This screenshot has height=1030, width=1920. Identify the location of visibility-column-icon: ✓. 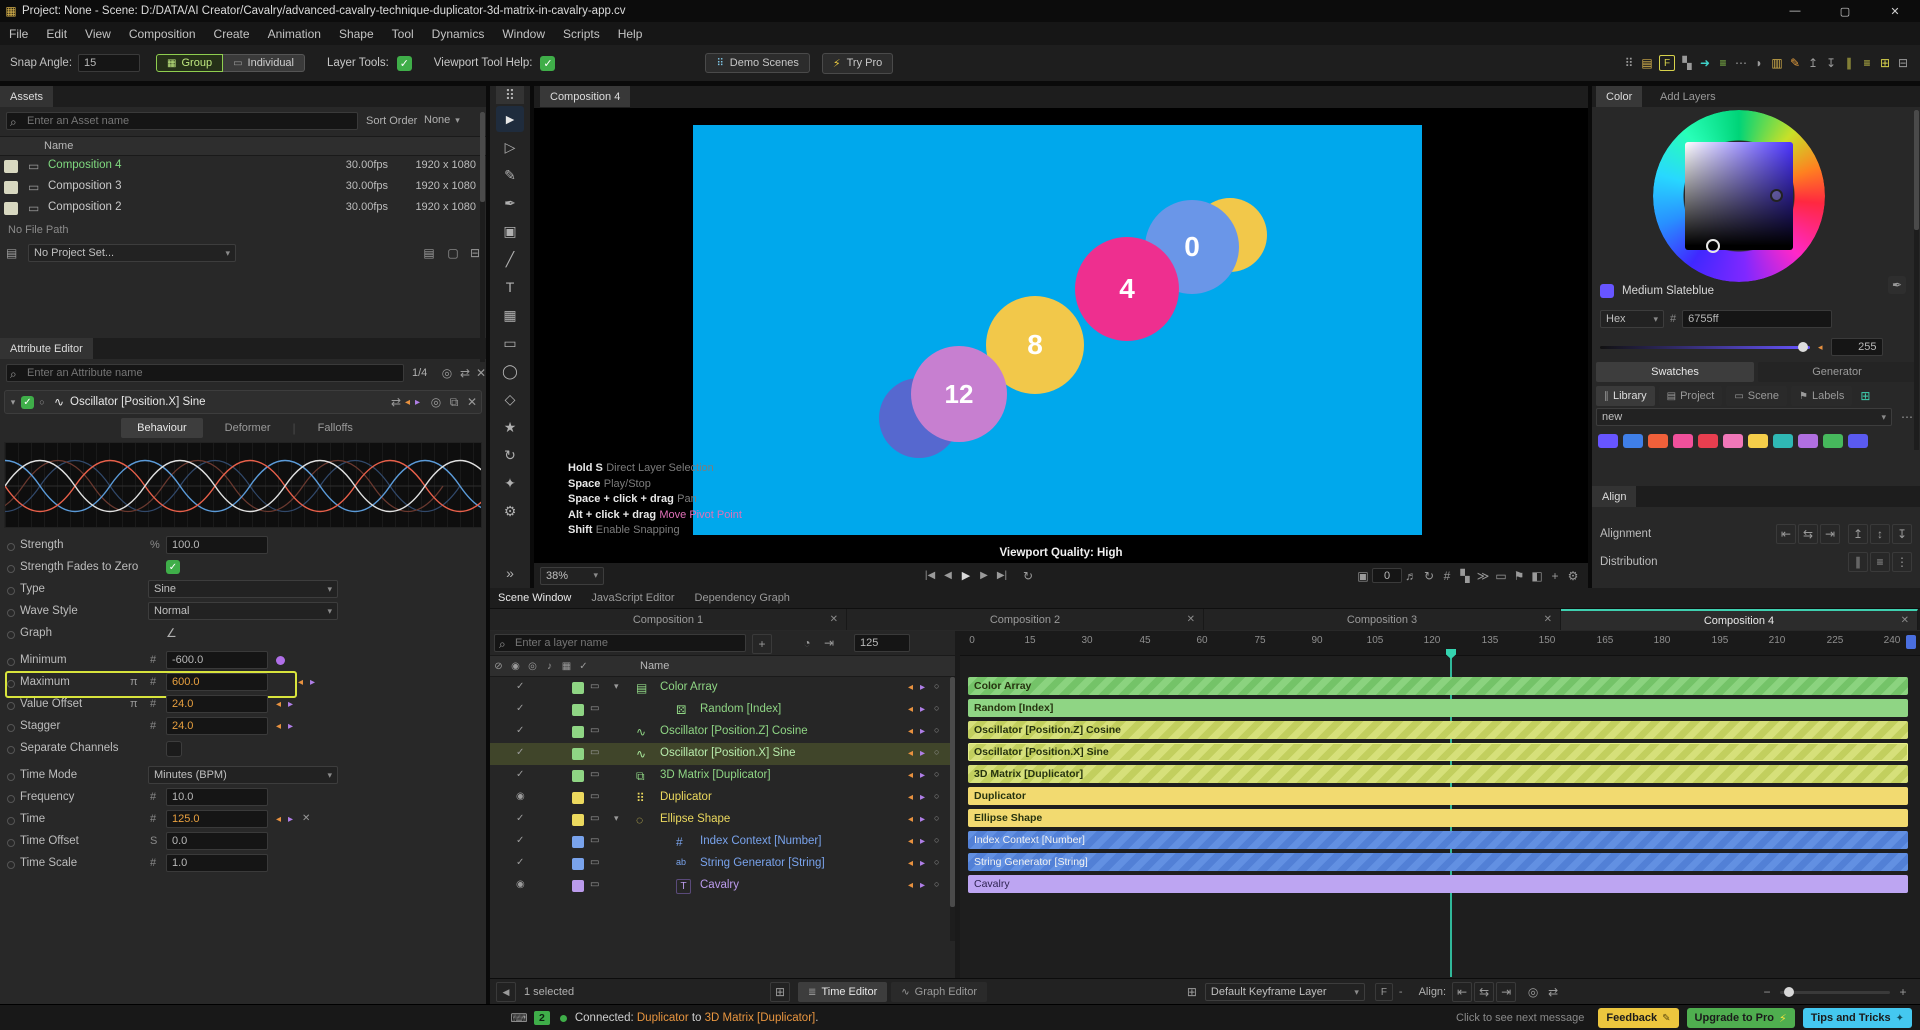
(583, 666).